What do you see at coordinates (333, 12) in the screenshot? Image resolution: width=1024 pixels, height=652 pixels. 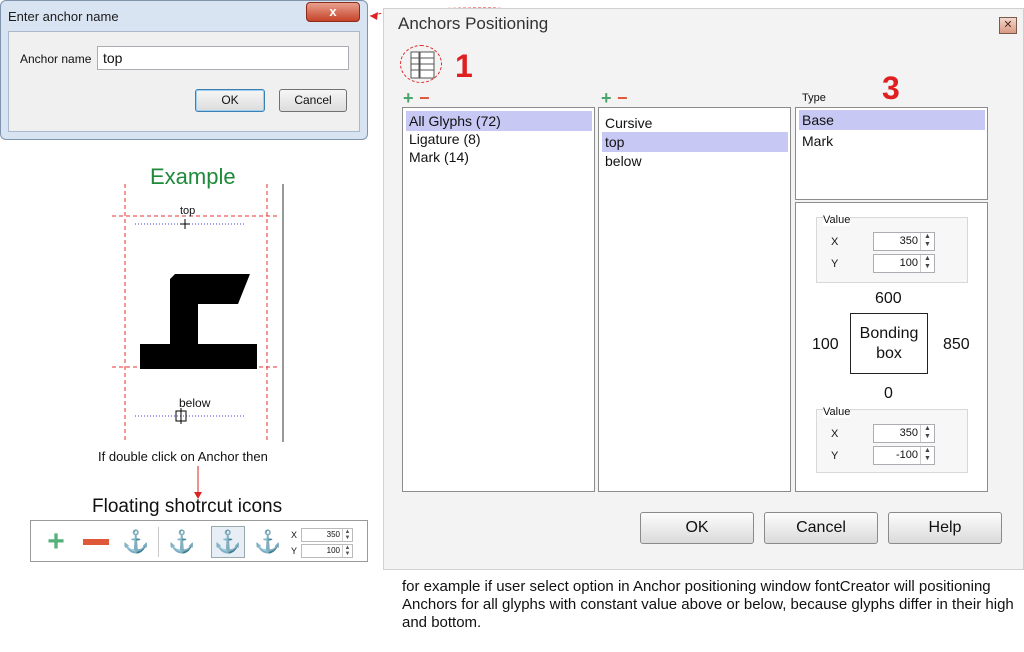 I see `dialog-close-button: x` at bounding box center [333, 12].